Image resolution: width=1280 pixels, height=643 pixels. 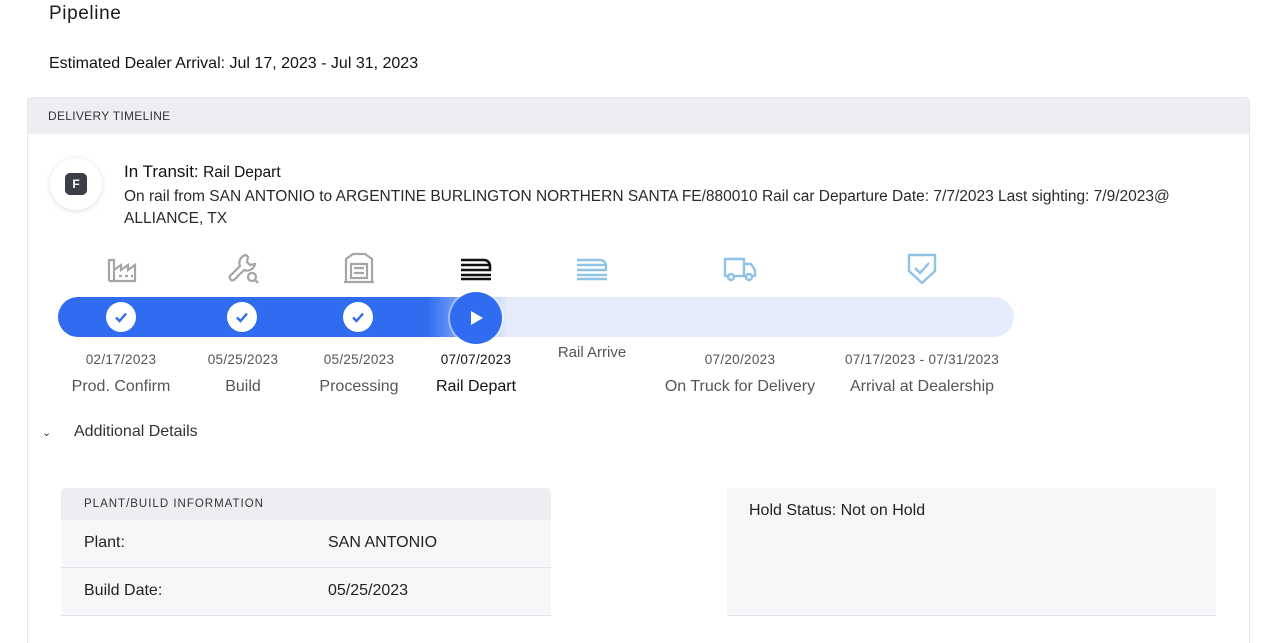 What do you see at coordinates (136, 431) in the screenshot?
I see `additional-details-label: Additional Details` at bounding box center [136, 431].